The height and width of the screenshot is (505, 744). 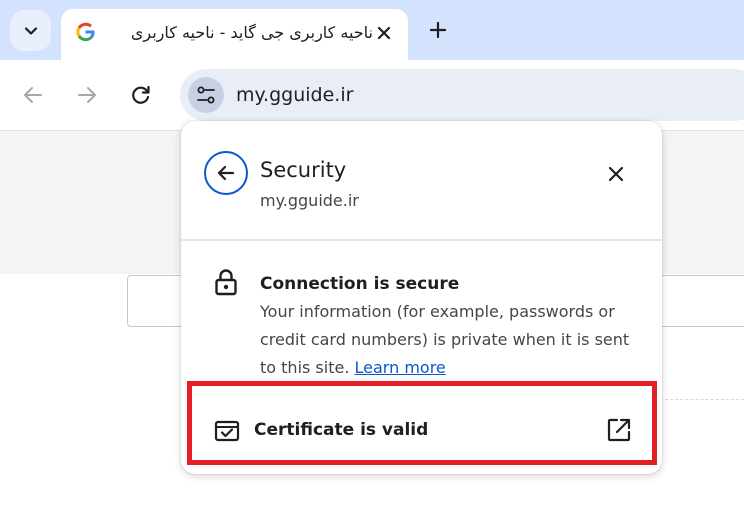 What do you see at coordinates (85, 32) in the screenshot?
I see `google-g-icon` at bounding box center [85, 32].